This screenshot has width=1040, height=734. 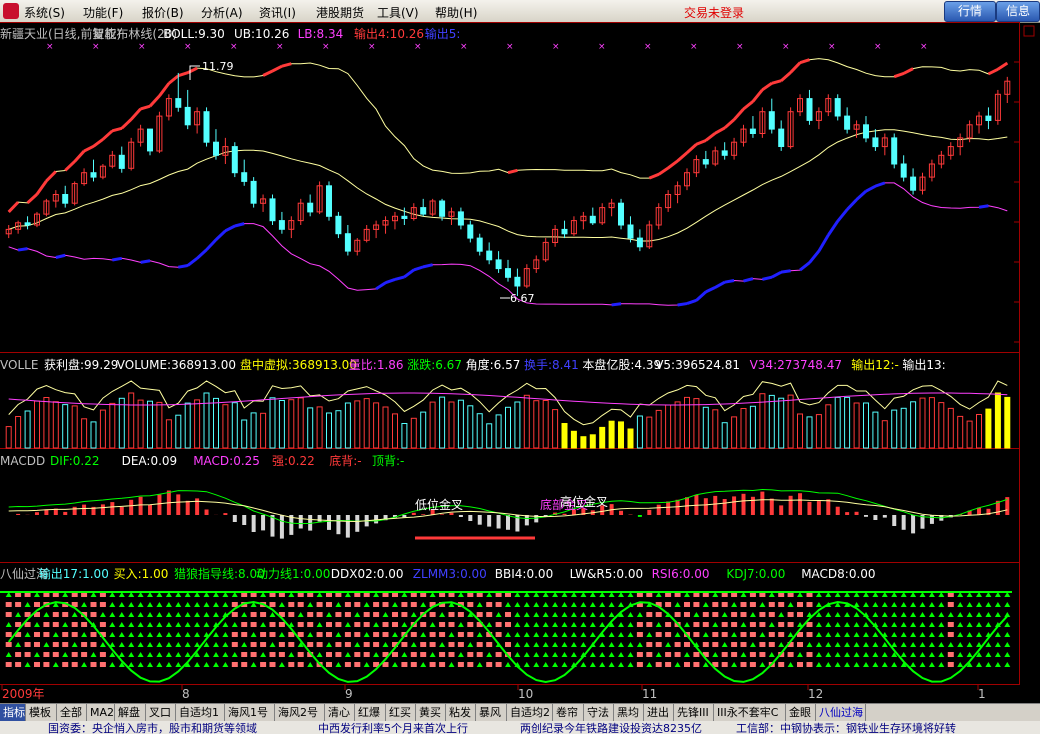 I want to click on tab-22: 金眼, so click(x=801, y=712).